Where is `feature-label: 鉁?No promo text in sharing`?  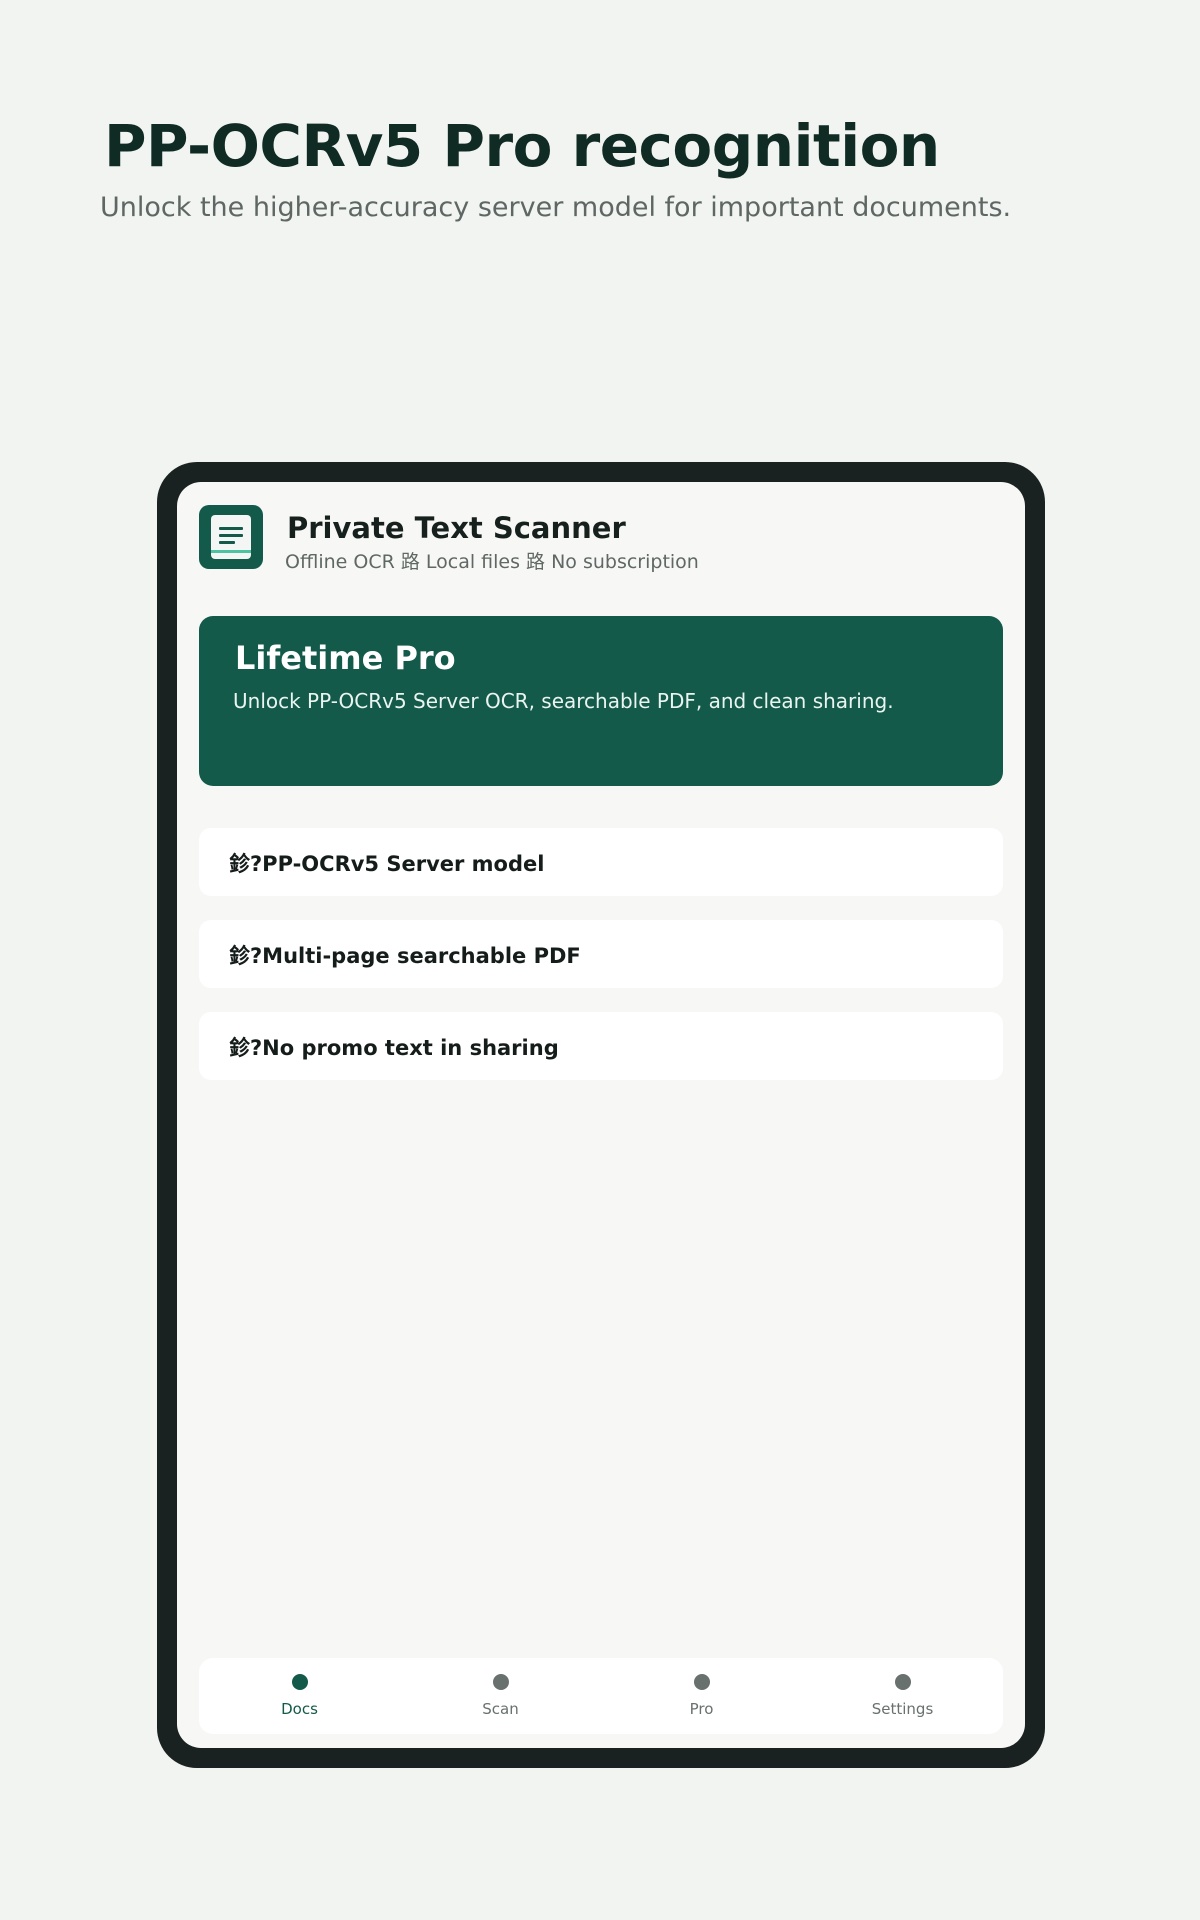
feature-label: 鉁?No promo text in sharing is located at coordinates (394, 1048).